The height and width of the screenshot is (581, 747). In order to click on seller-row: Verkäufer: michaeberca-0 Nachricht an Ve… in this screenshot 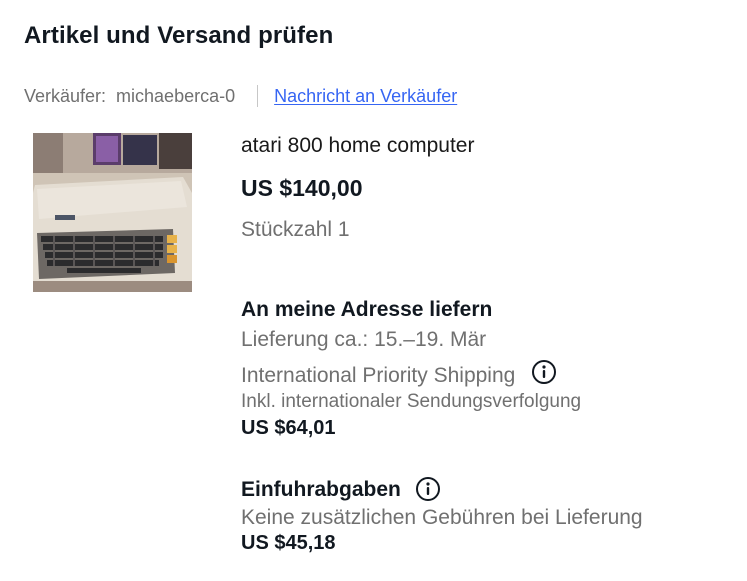, I will do `click(240, 96)`.